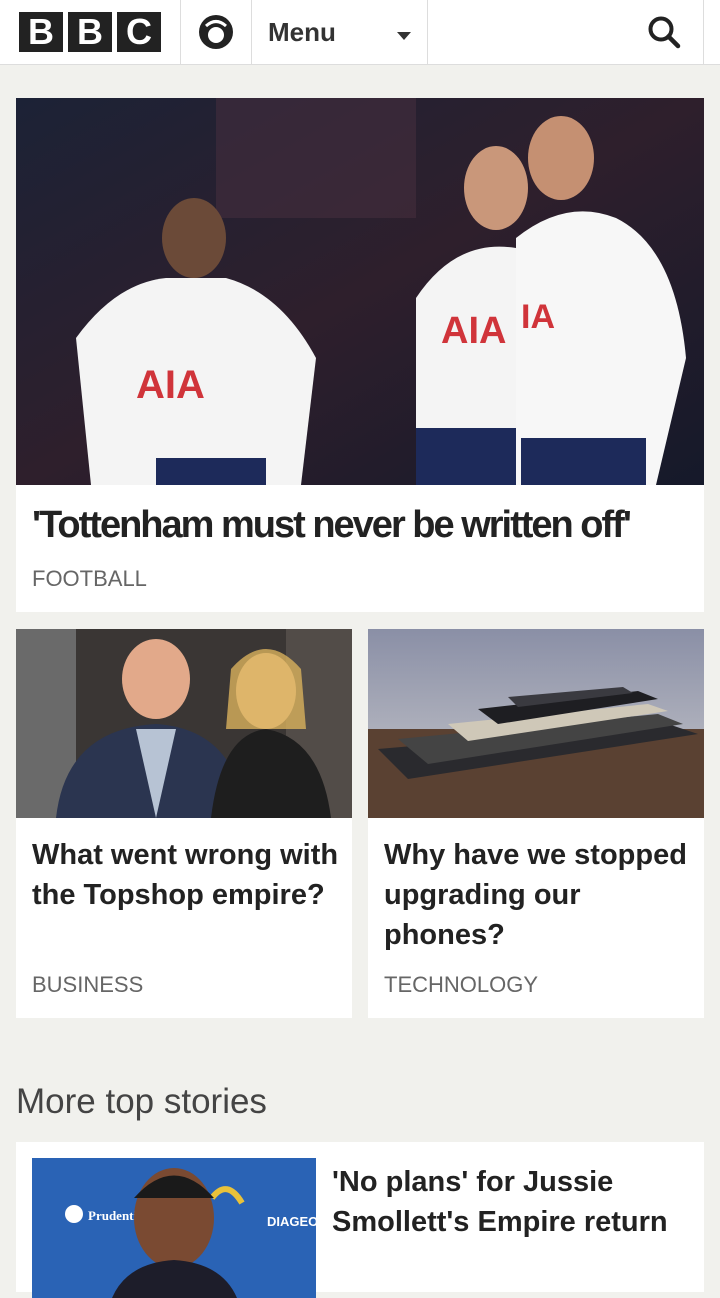 This screenshot has width=720, height=1298. Describe the element at coordinates (360, 525) in the screenshot. I see `hero-story-headline: 'Tottenham must never be written off'` at that location.